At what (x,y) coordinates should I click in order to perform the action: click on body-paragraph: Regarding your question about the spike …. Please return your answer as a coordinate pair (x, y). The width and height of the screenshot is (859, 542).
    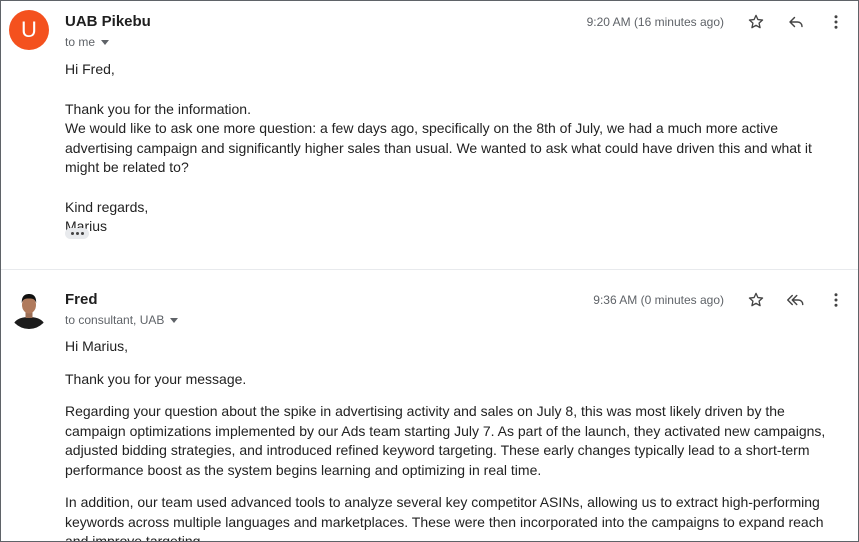
    Looking at the image, I should click on (445, 440).